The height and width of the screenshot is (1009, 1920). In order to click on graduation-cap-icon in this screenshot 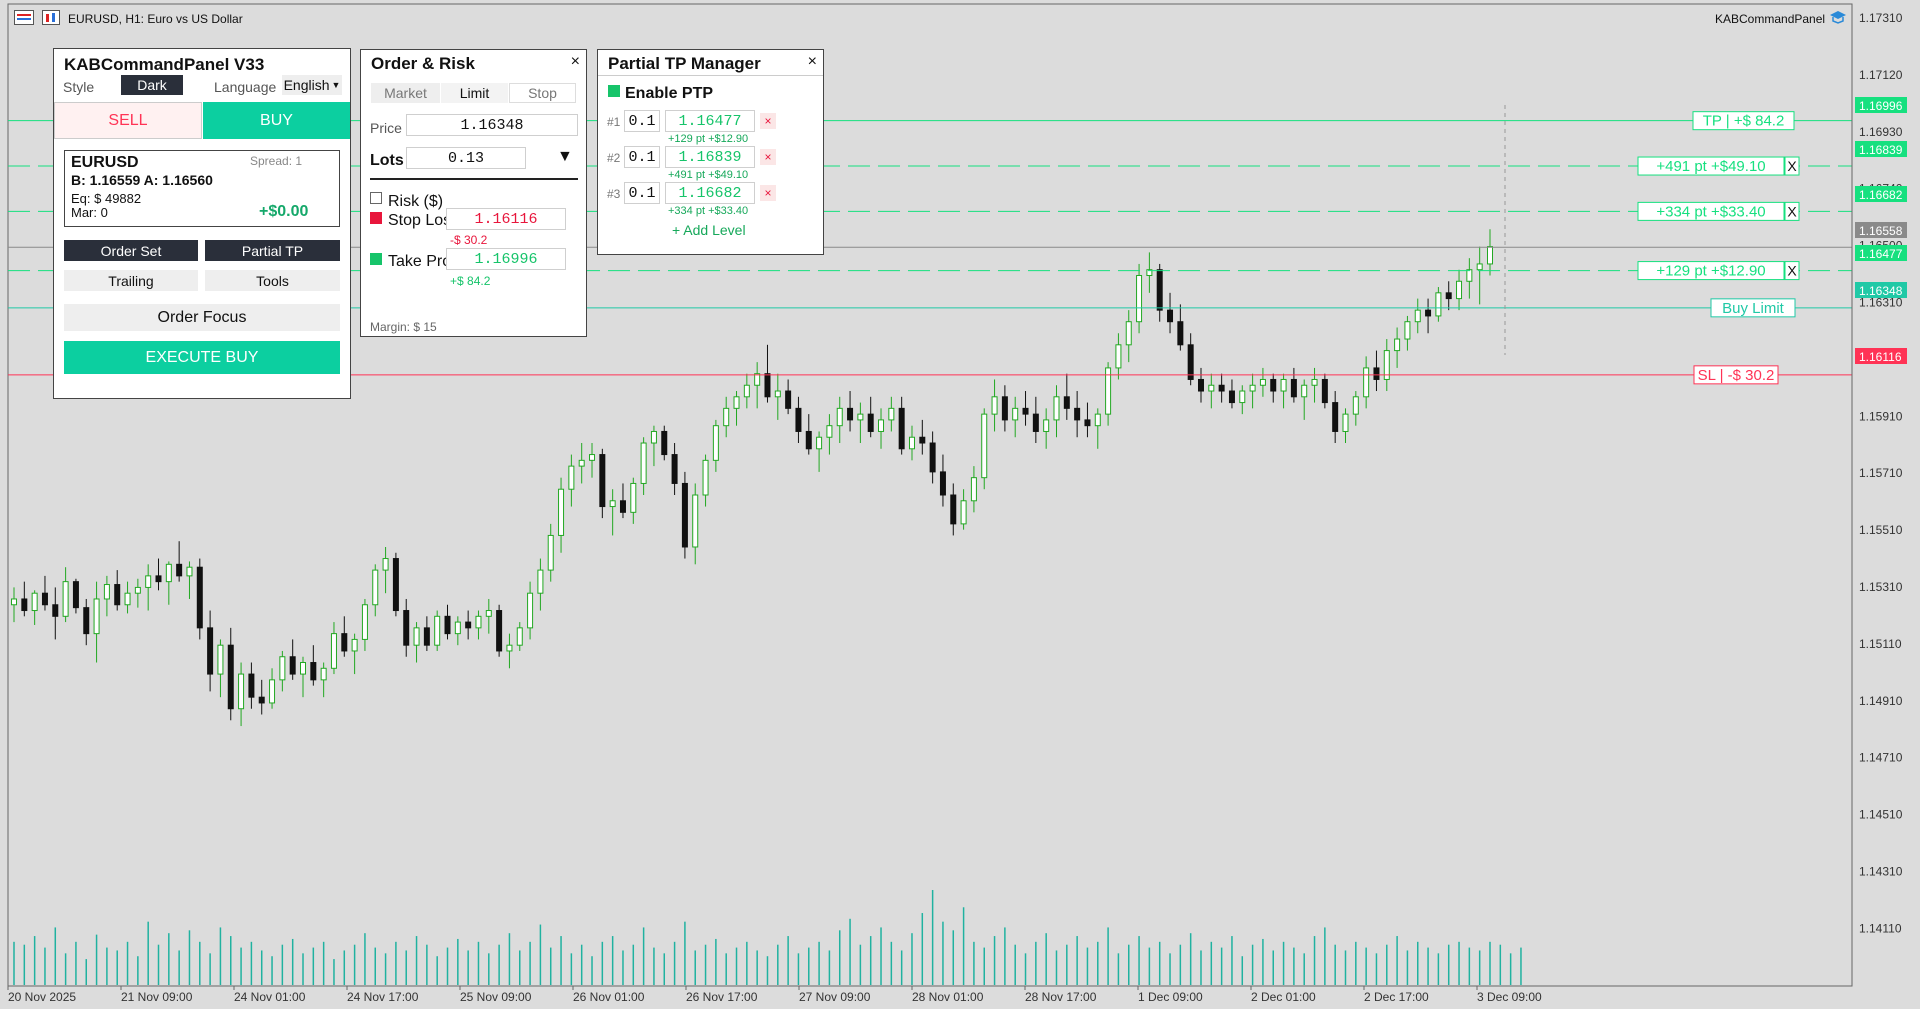, I will do `click(1838, 17)`.